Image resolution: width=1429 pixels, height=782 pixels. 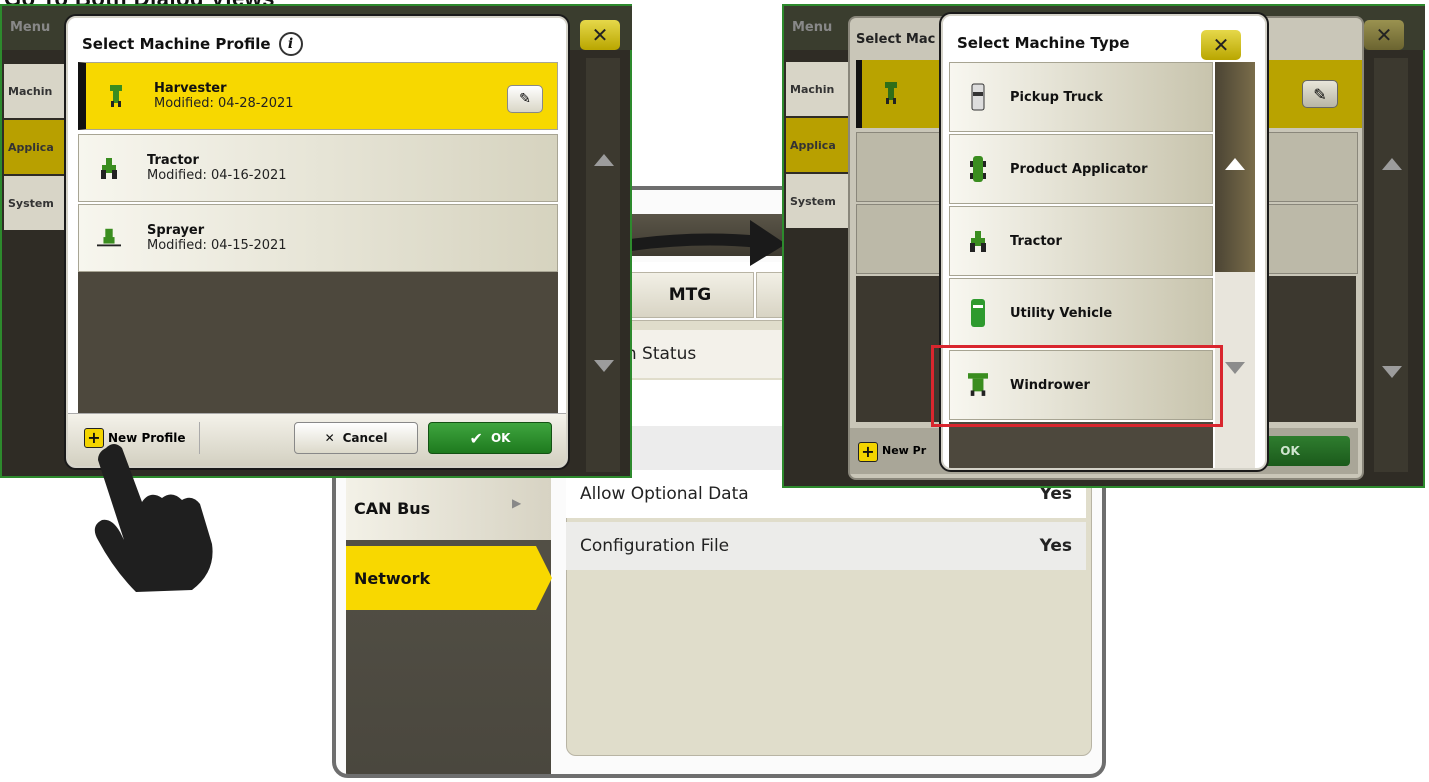 I want to click on row-label: Allow Optional Data, so click(x=664, y=494).